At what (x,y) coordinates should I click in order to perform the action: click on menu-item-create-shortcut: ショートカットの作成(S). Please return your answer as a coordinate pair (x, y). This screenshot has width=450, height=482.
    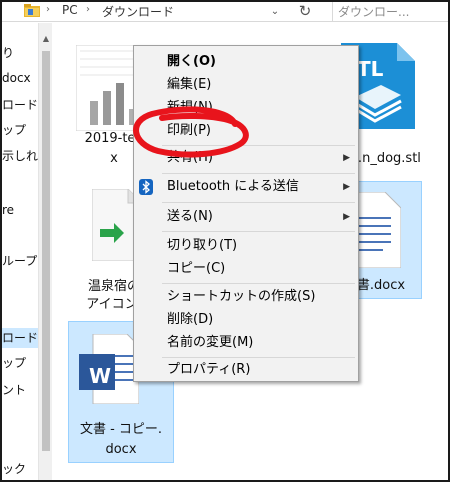
    Looking at the image, I should click on (246, 297).